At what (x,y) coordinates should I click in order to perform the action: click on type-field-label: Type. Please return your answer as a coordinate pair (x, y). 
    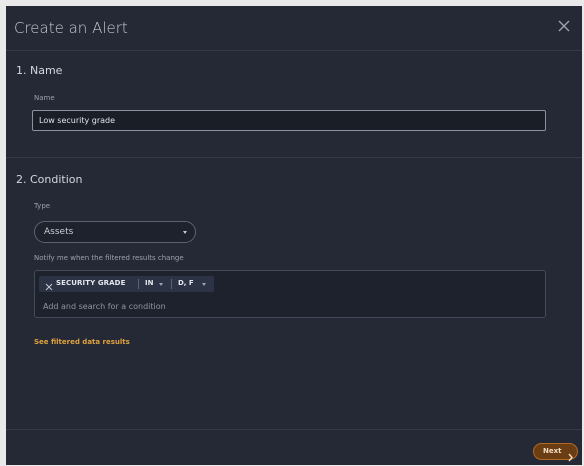
    Looking at the image, I should click on (42, 206).